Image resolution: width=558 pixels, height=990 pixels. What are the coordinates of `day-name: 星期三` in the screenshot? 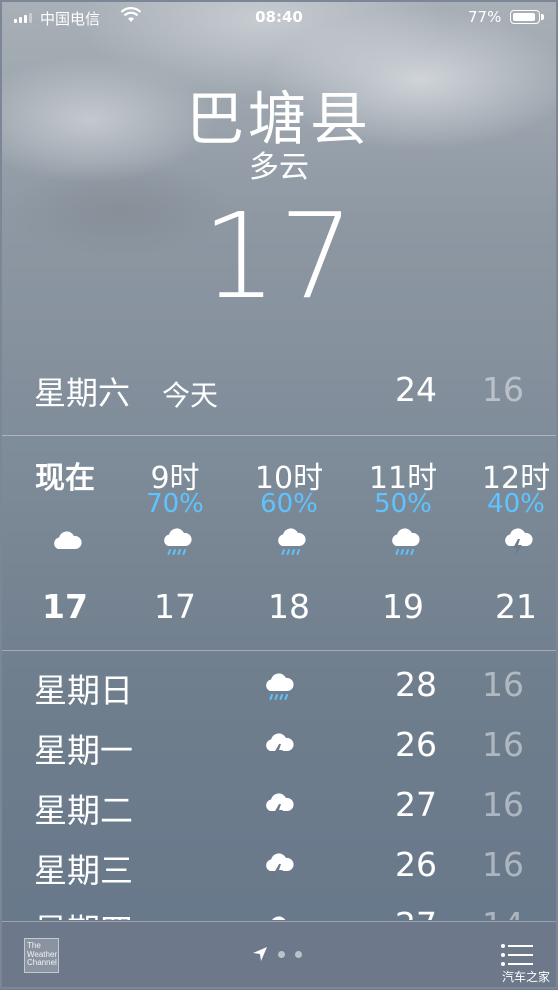 It's located at (83, 870).